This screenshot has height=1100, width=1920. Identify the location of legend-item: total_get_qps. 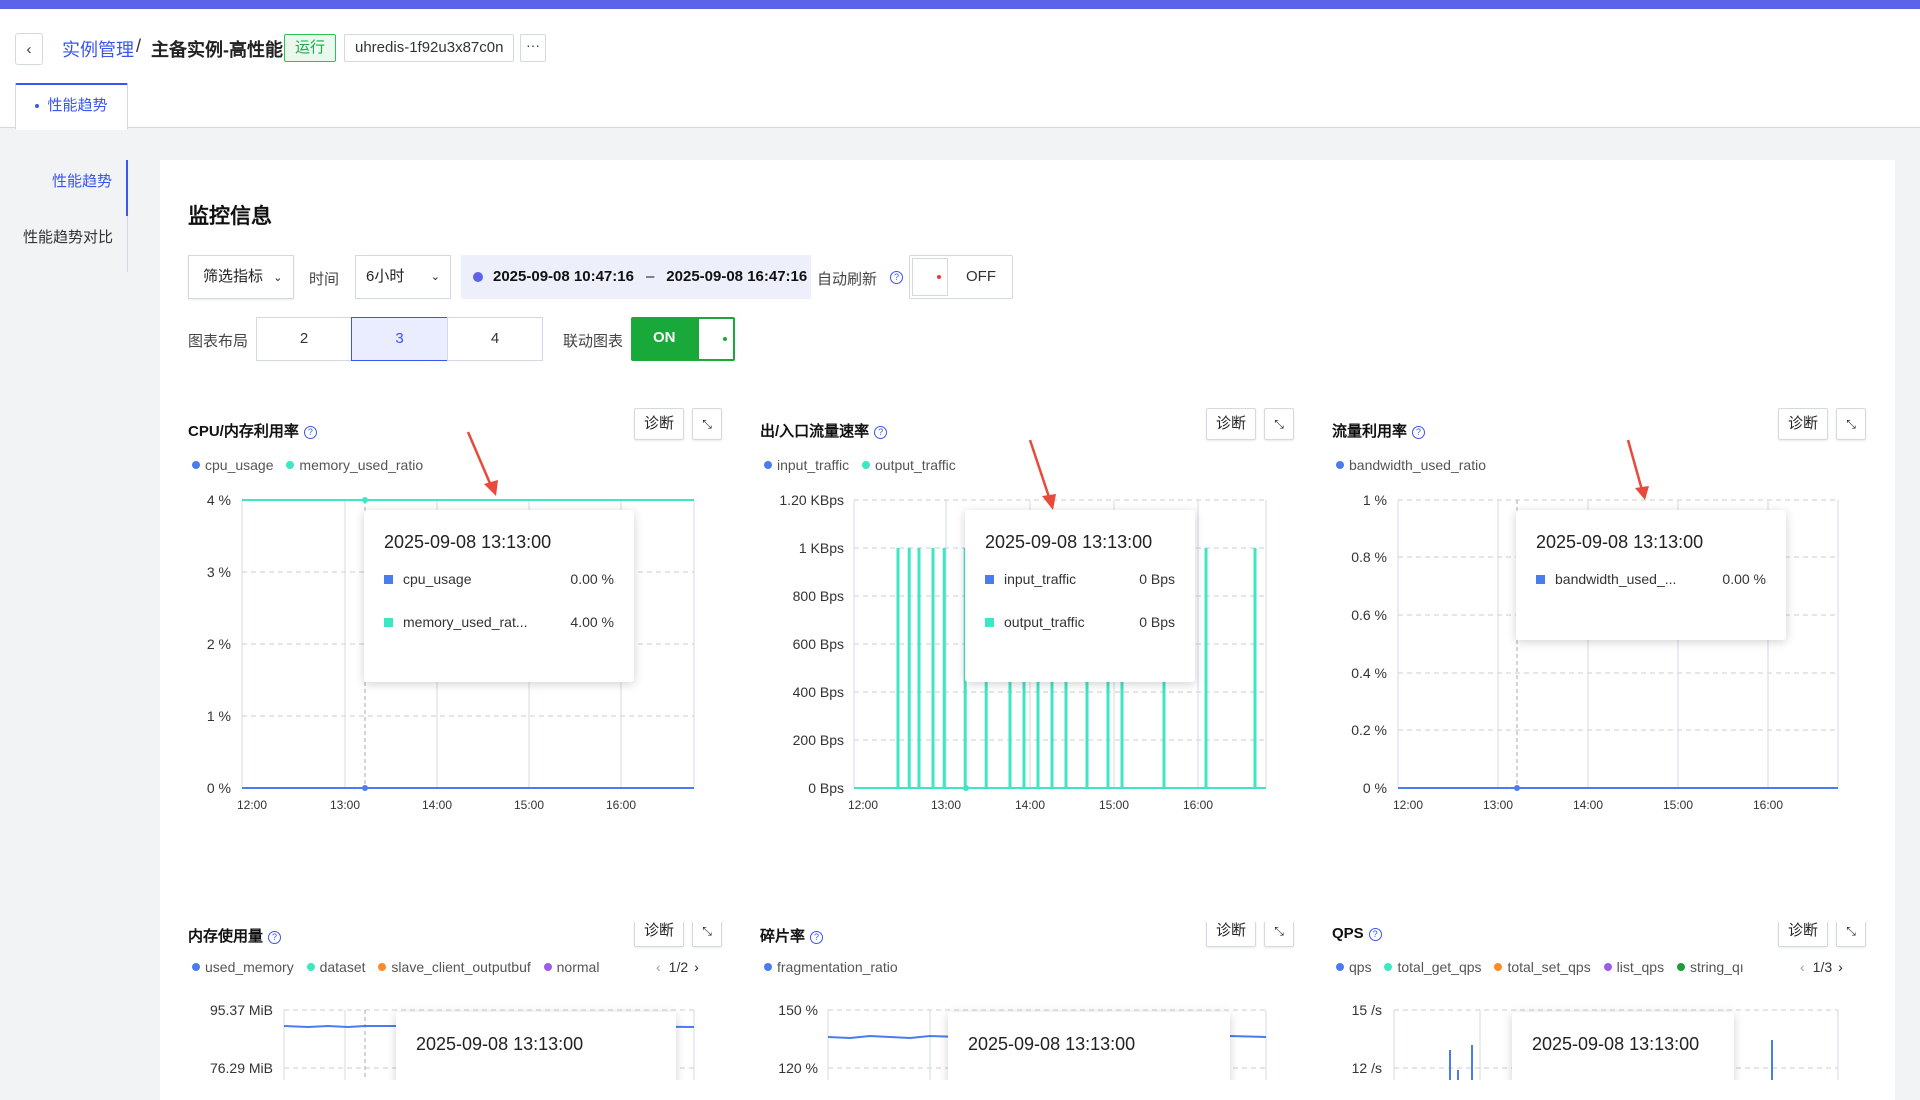
(1433, 967).